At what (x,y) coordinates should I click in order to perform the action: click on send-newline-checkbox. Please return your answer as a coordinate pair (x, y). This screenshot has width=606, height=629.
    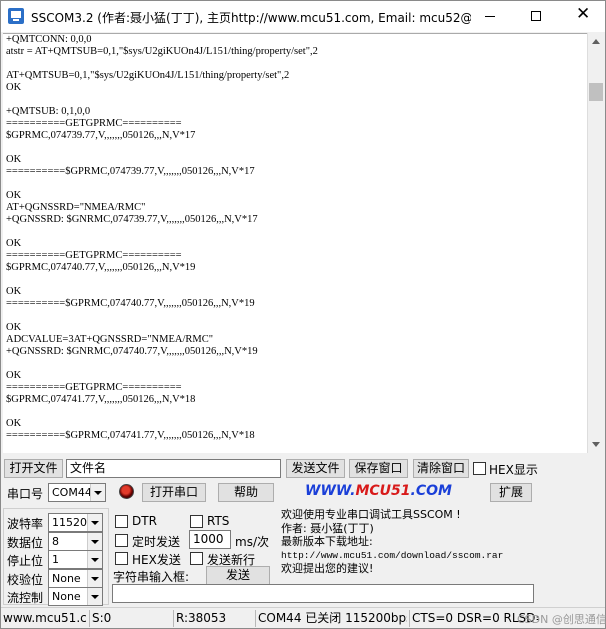
    Looking at the image, I should click on (196, 558).